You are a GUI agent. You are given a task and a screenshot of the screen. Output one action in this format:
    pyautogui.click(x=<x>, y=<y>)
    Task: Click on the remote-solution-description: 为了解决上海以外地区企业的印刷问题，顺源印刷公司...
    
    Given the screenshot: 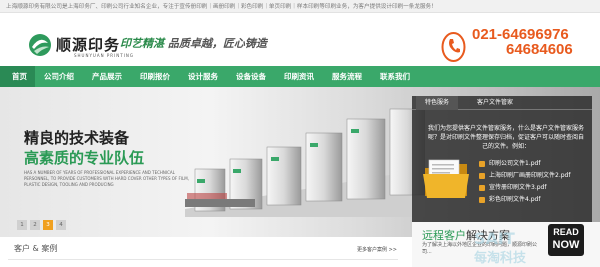 What is the action you would take?
    pyautogui.click(x=480, y=248)
    